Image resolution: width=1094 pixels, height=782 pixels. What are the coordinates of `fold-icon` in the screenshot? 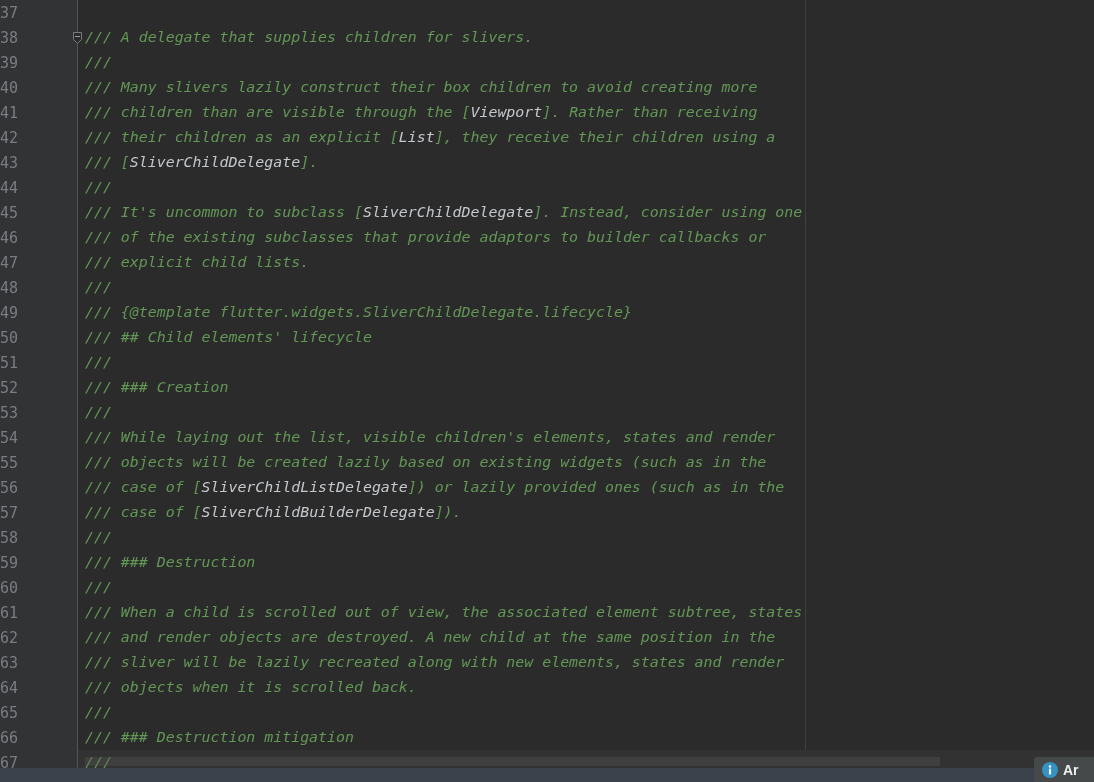 It's located at (77, 37).